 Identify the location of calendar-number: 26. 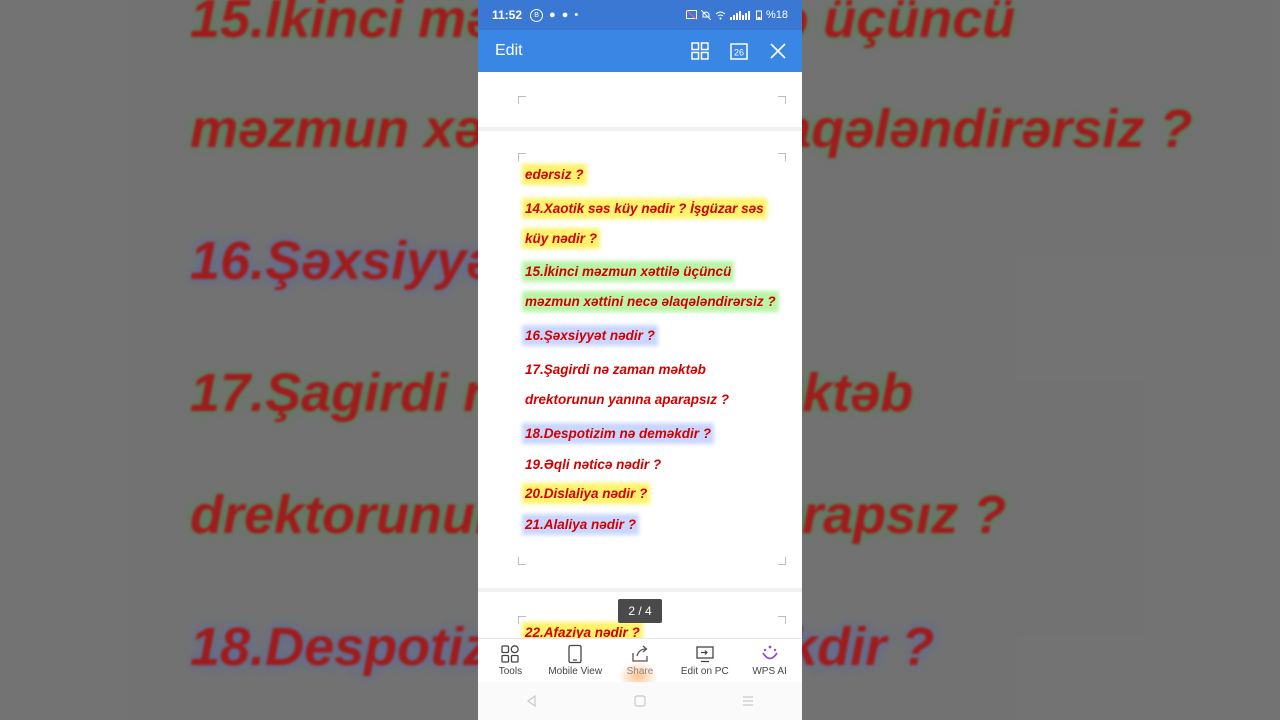
(739, 53).